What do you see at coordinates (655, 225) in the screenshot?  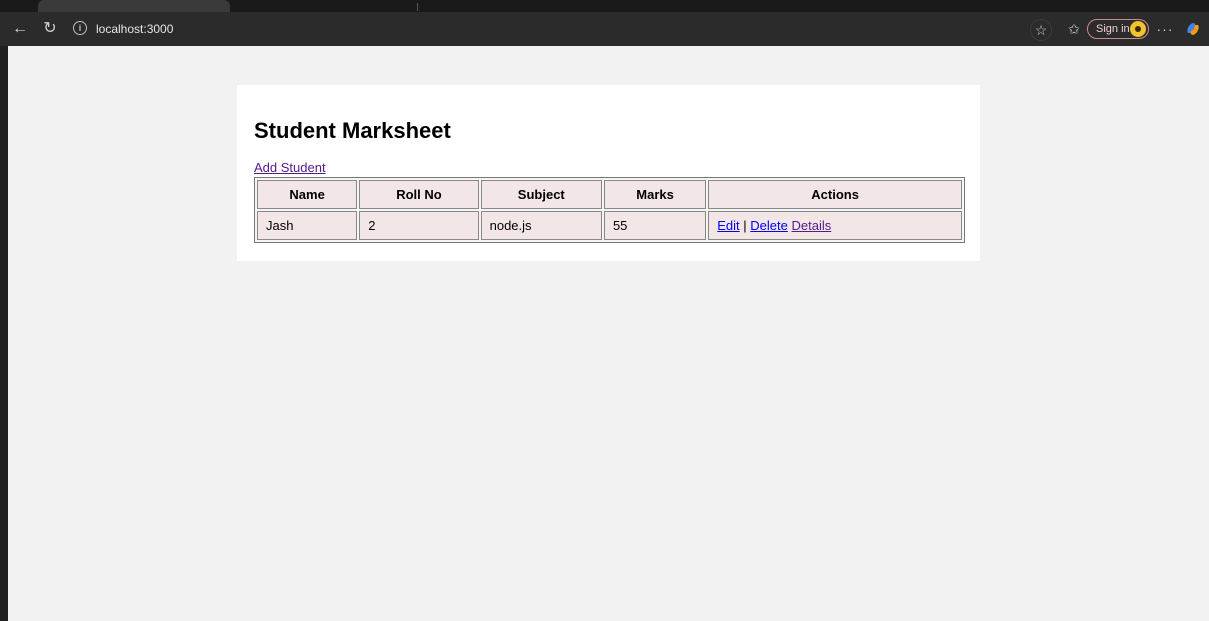 I see `cell-marks: 55` at bounding box center [655, 225].